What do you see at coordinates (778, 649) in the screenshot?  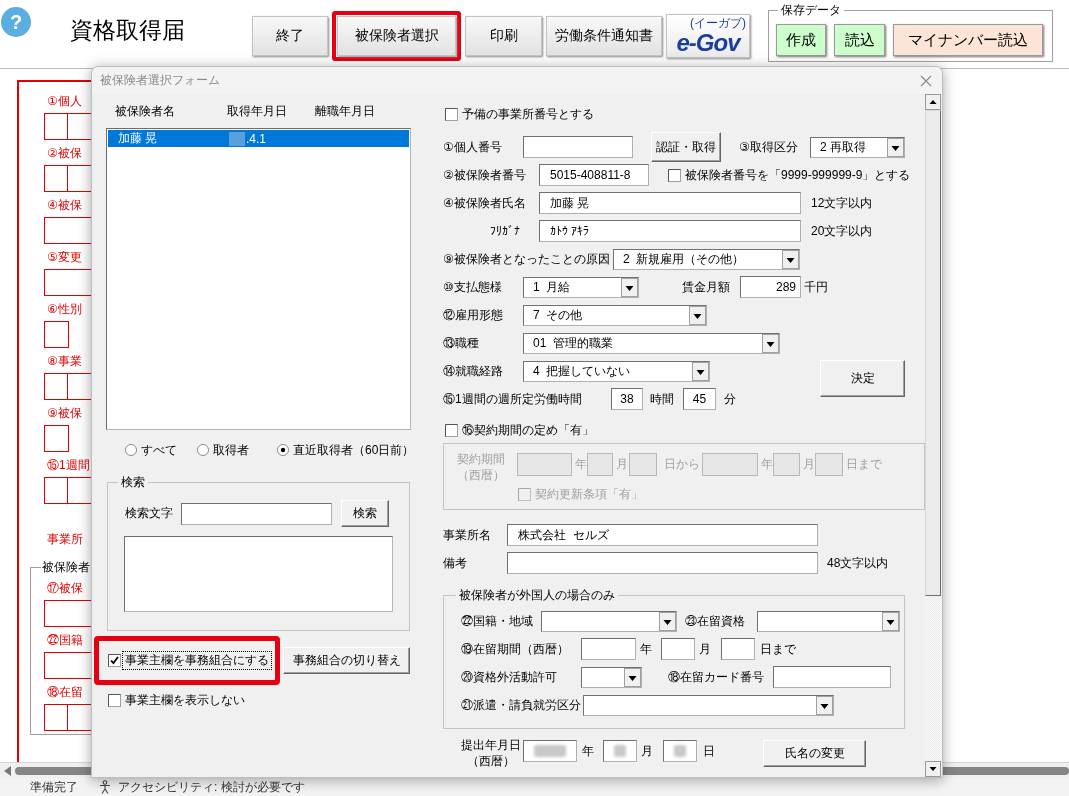 I see `unit-label: 日まで` at bounding box center [778, 649].